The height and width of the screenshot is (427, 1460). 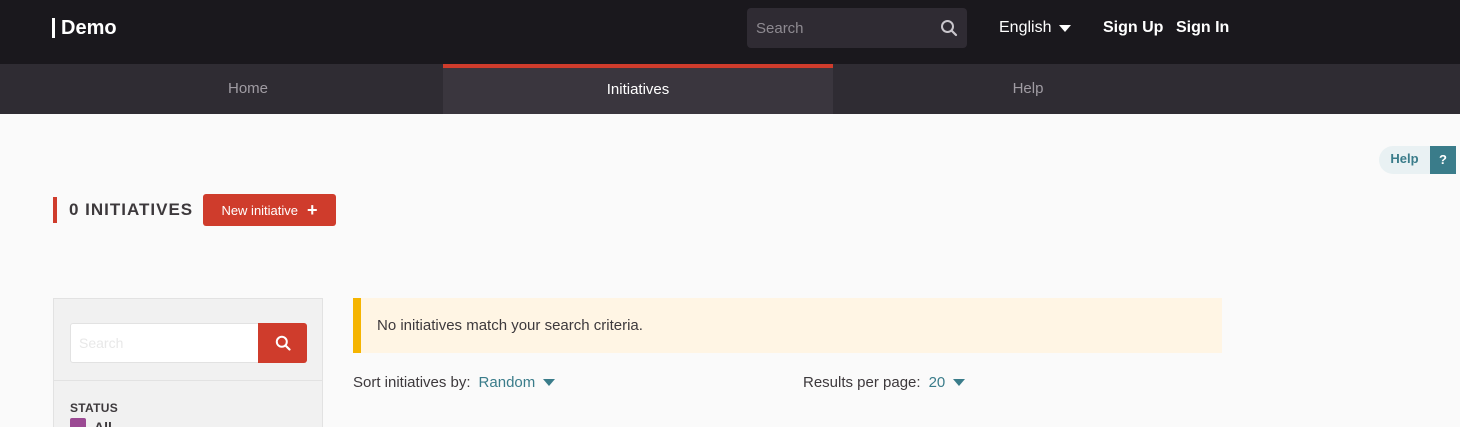 I want to click on sort-value: Random, so click(x=507, y=382).